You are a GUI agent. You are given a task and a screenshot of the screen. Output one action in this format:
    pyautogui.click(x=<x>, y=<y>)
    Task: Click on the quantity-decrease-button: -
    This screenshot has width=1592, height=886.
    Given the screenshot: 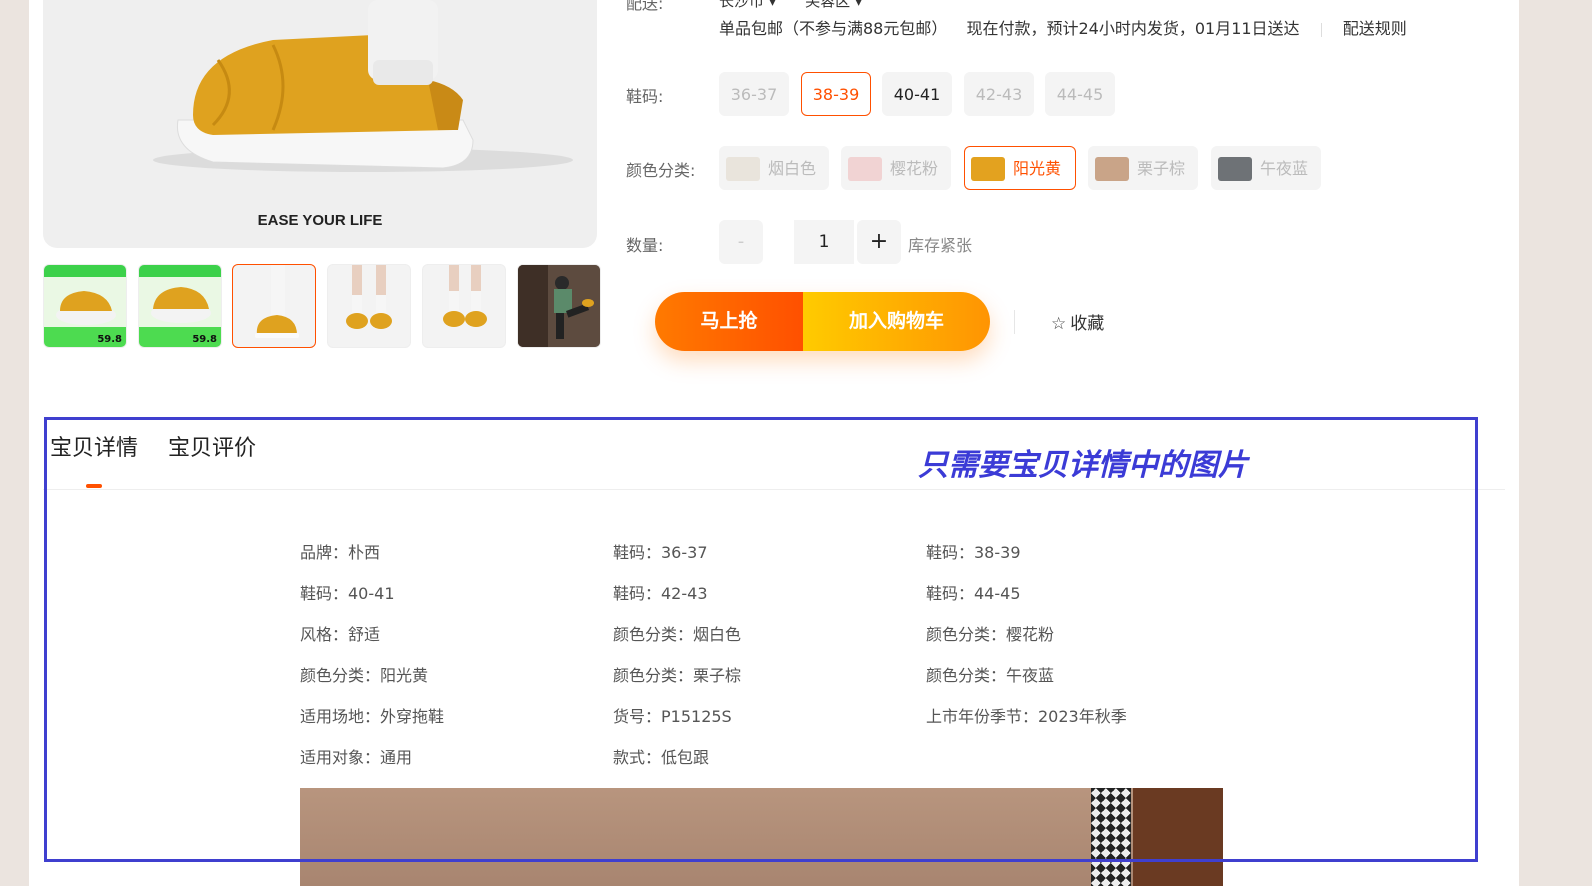 What is the action you would take?
    pyautogui.click(x=741, y=242)
    